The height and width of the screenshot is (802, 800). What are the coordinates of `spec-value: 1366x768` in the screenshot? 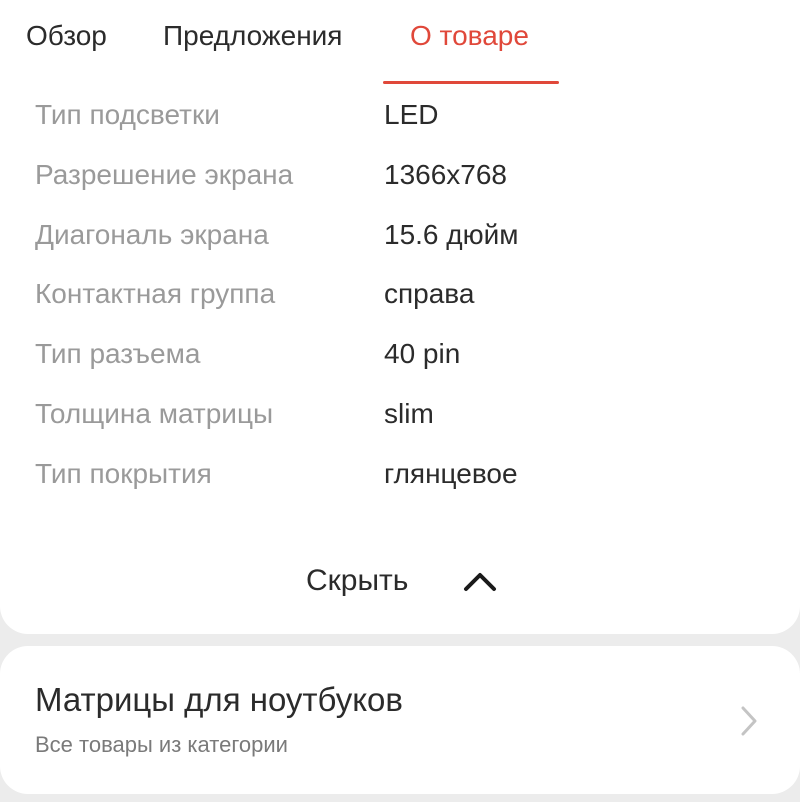 It's located at (446, 174).